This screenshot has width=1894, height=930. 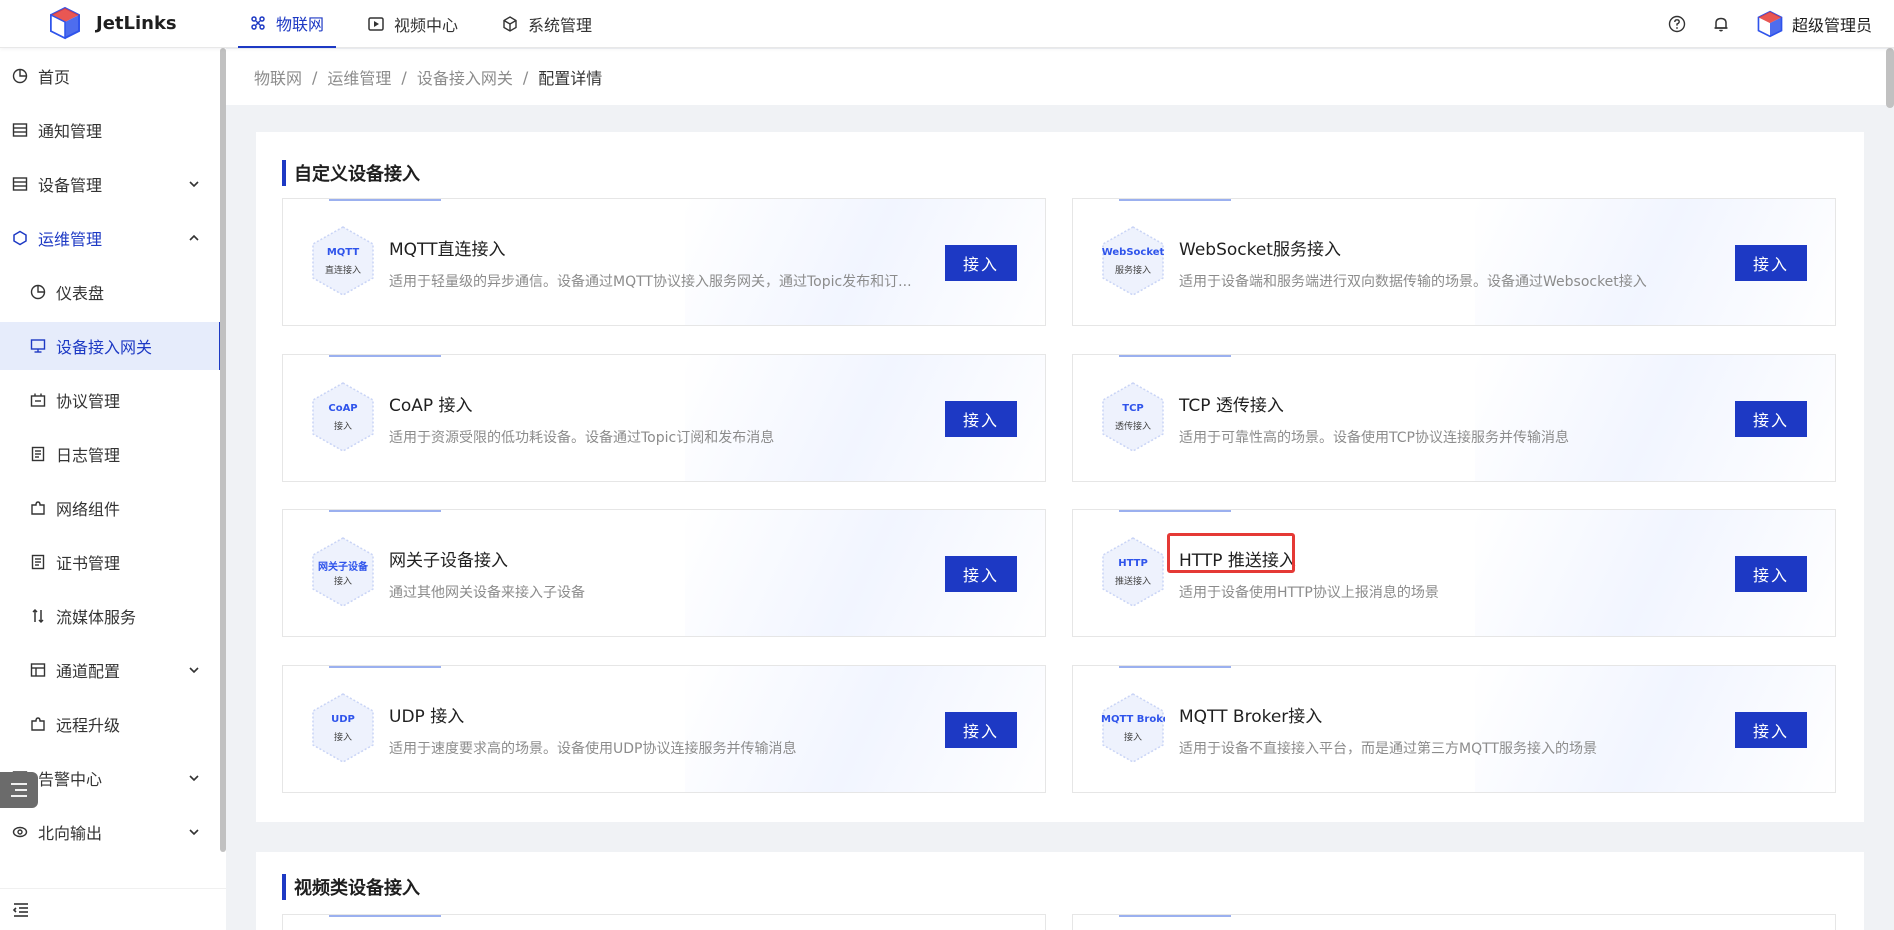 I want to click on sidebar-item-logs: 日志管理, so click(x=111, y=454).